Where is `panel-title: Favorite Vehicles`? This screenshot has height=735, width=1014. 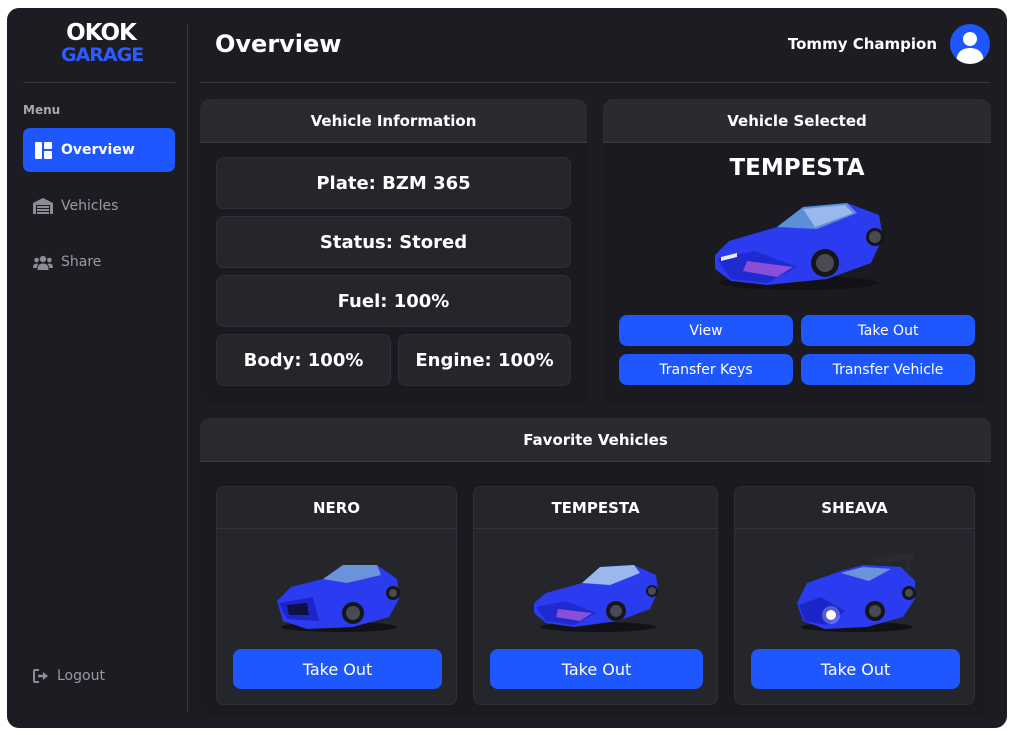
panel-title: Favorite Vehicles is located at coordinates (595, 440).